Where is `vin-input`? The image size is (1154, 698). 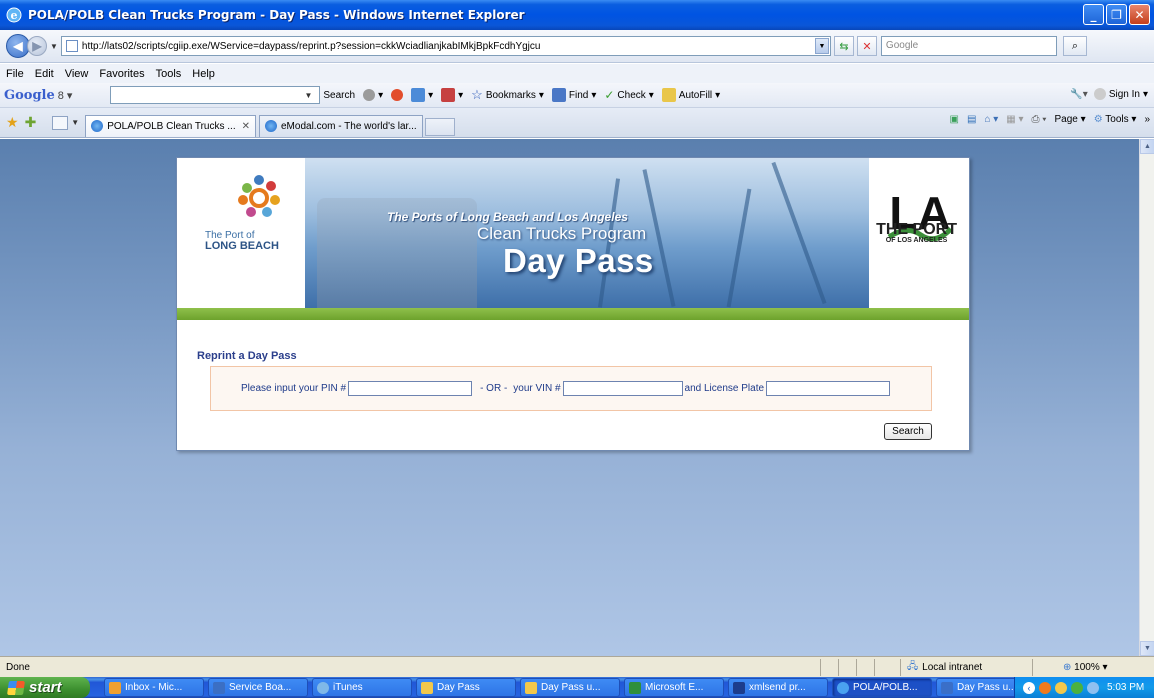 vin-input is located at coordinates (622, 388).